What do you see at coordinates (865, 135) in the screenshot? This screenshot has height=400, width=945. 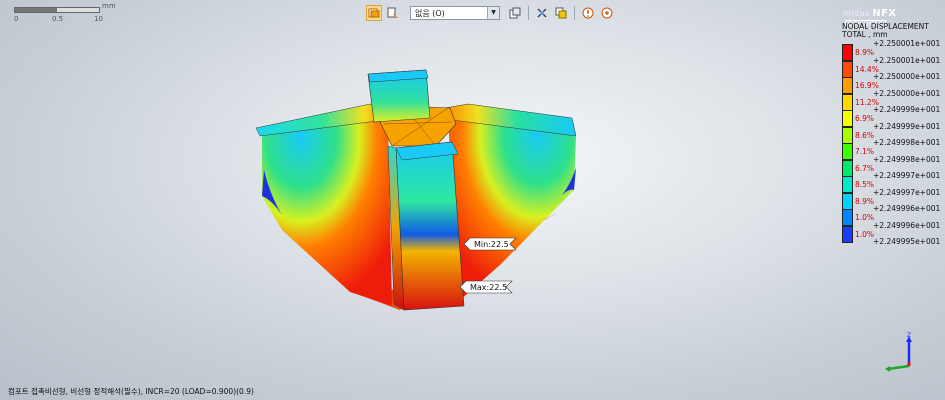 I see `legend-percent: 8.6%` at bounding box center [865, 135].